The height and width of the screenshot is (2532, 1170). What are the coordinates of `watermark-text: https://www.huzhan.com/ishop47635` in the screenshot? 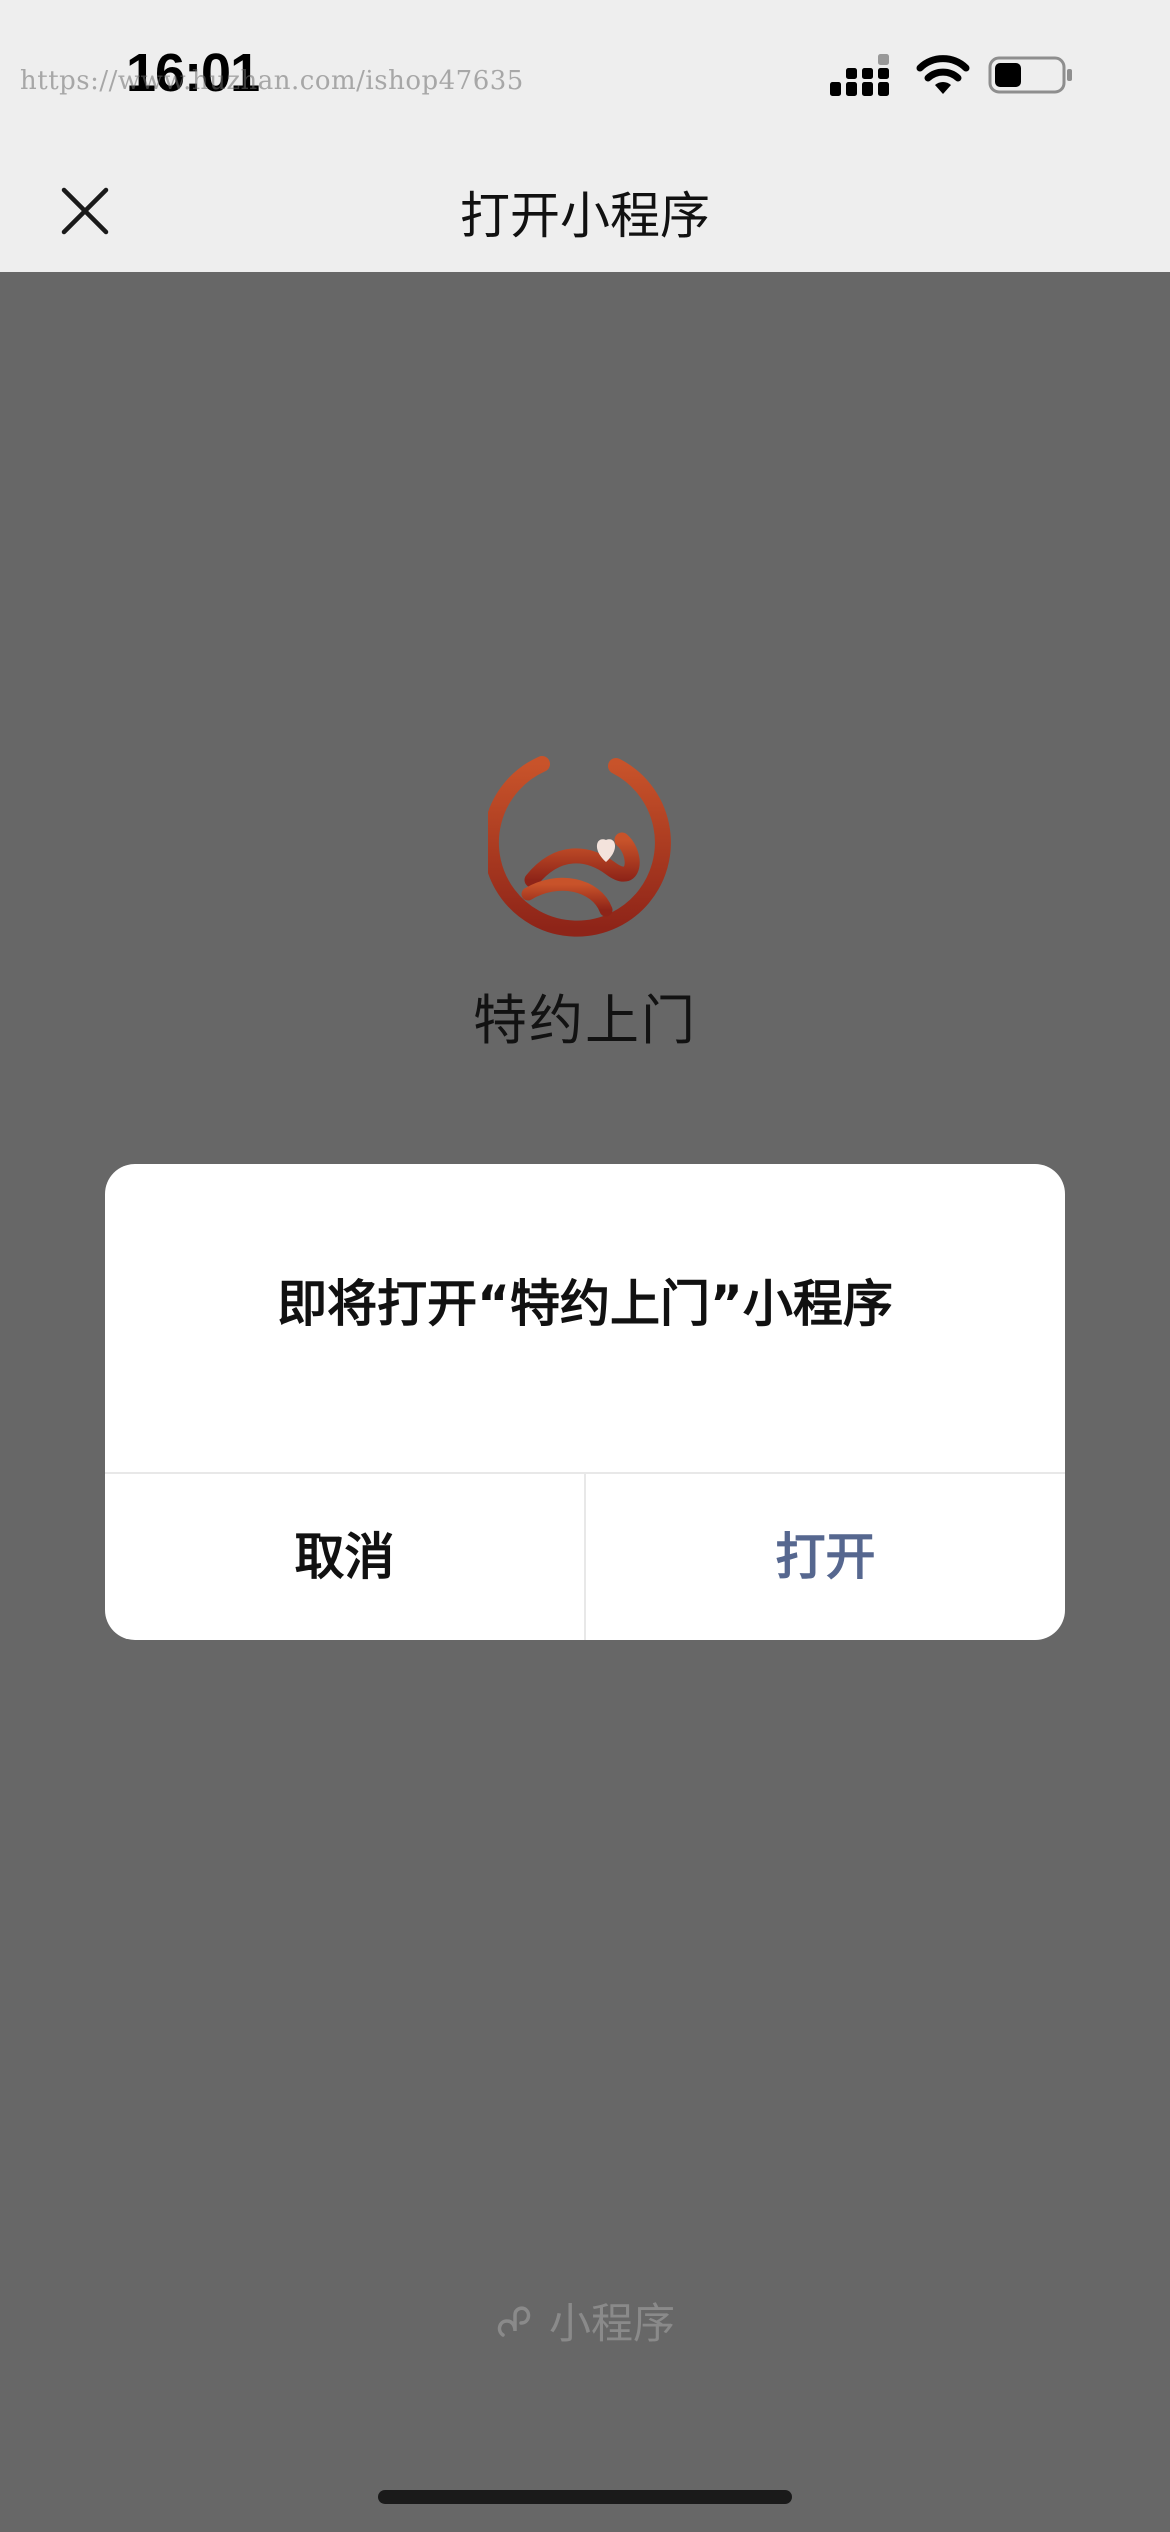 It's located at (272, 81).